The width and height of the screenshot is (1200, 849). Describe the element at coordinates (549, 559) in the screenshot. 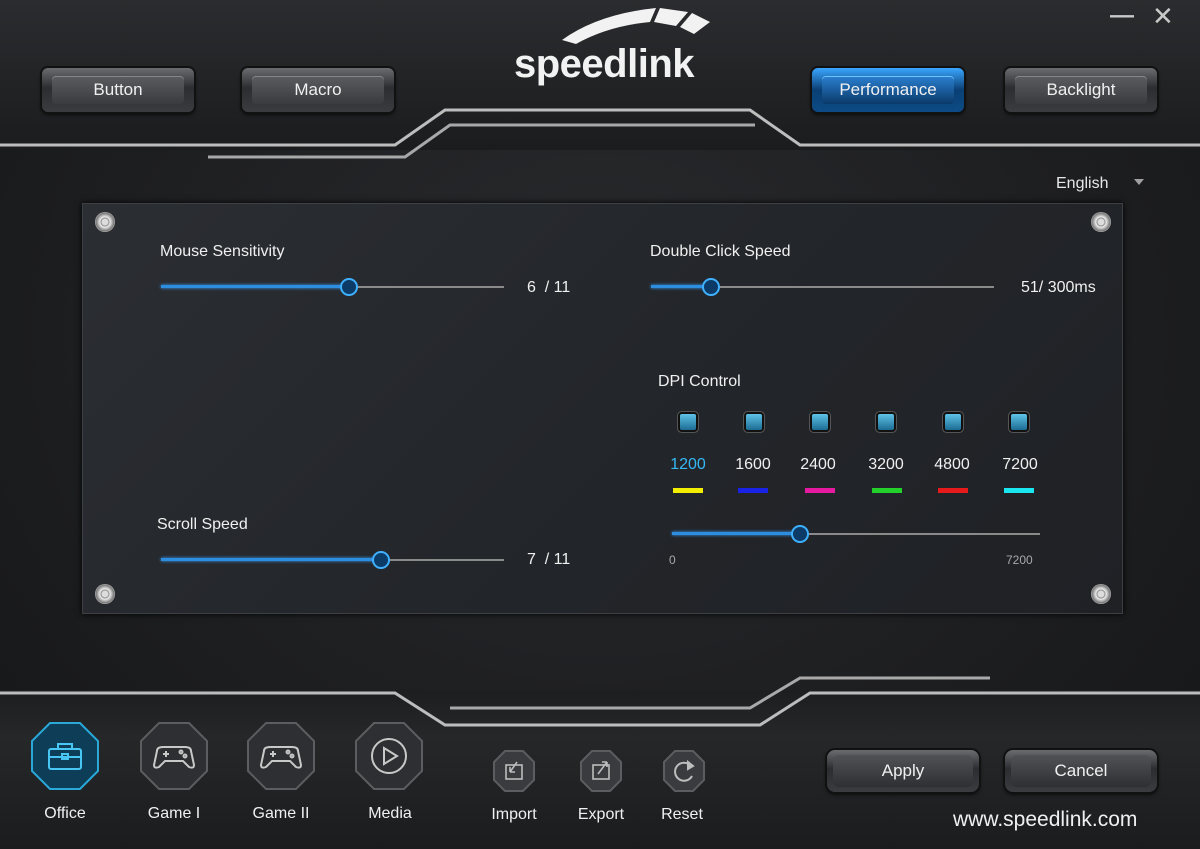

I see `scroll-speed-value: 7 / 11` at that location.